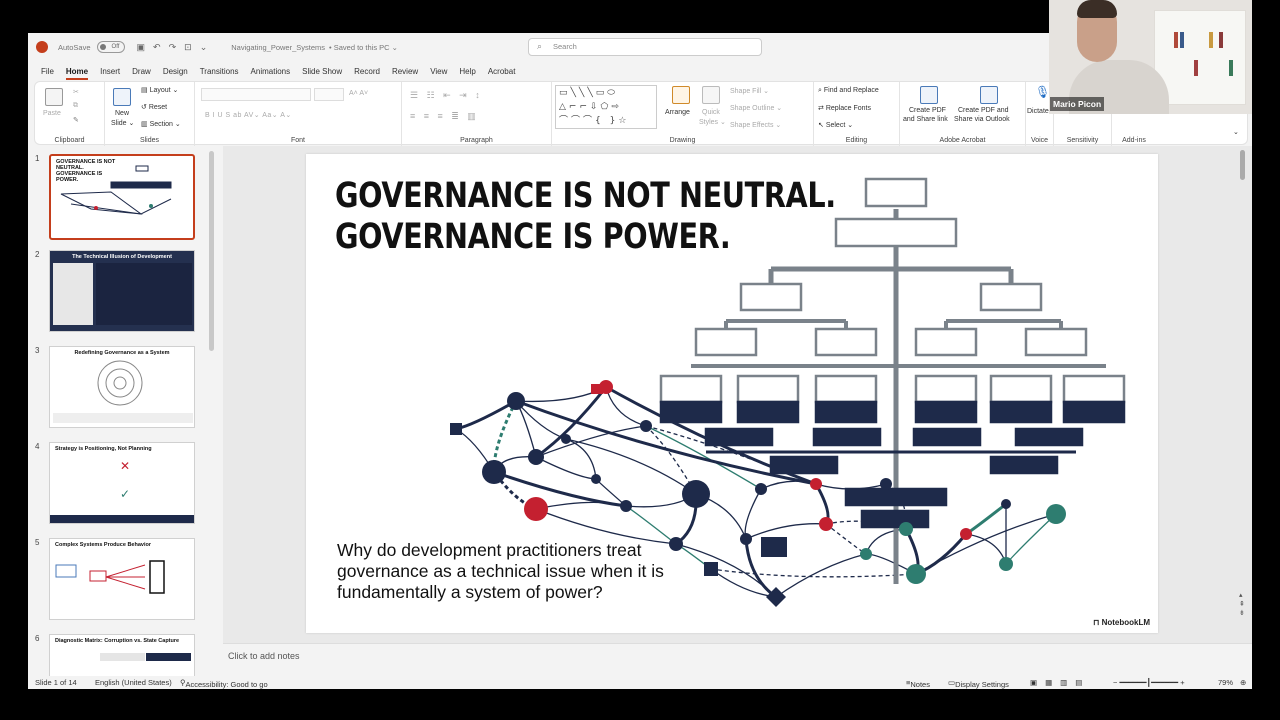 This screenshot has height=720, width=1280. Describe the element at coordinates (256, 94) in the screenshot. I see `font-name-box` at that location.